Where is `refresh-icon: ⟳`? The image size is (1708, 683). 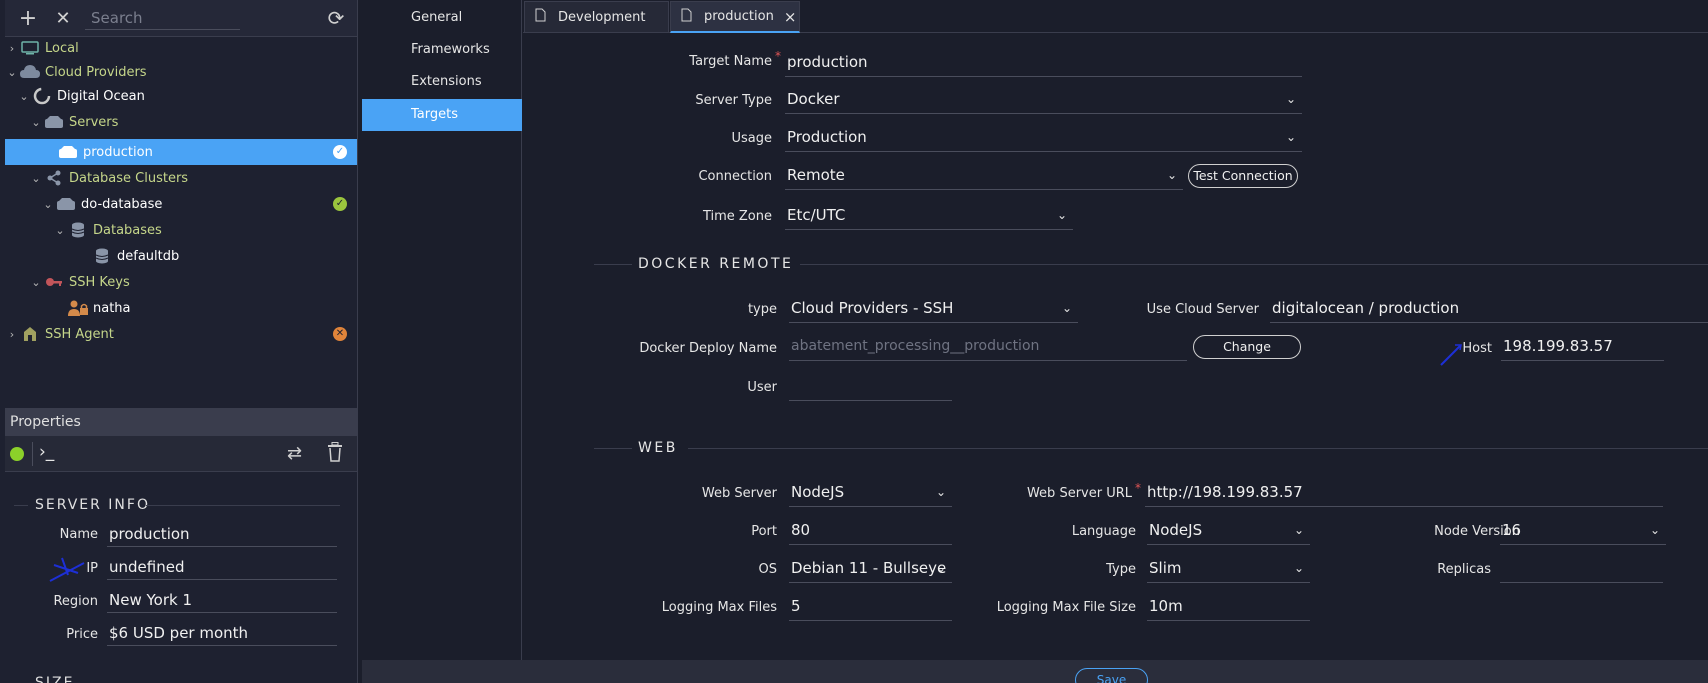
refresh-icon: ⟳ is located at coordinates (336, 18).